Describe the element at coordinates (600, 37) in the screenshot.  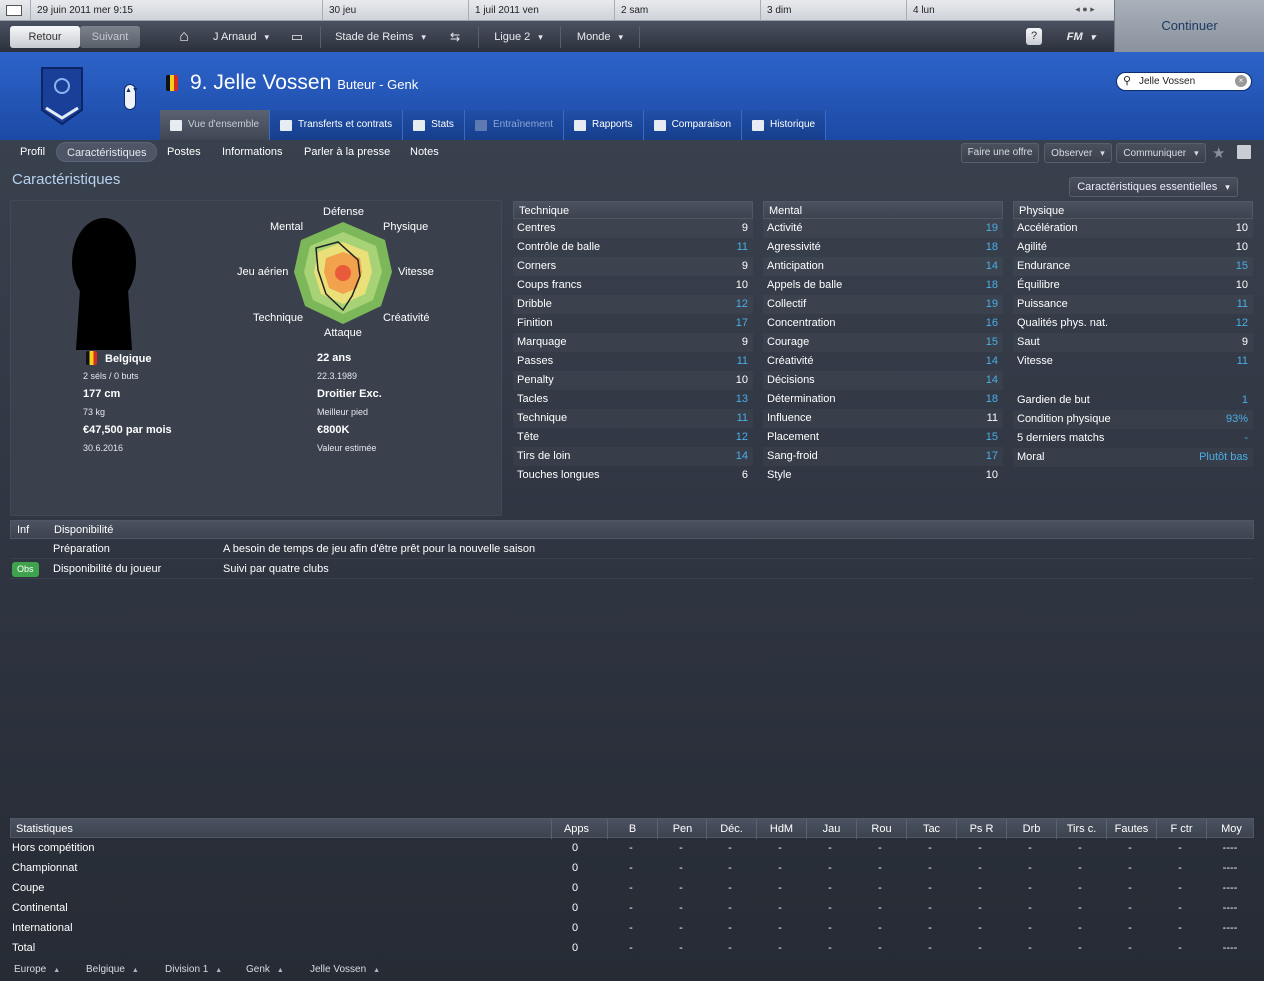
I see `world-menu: Monde` at that location.